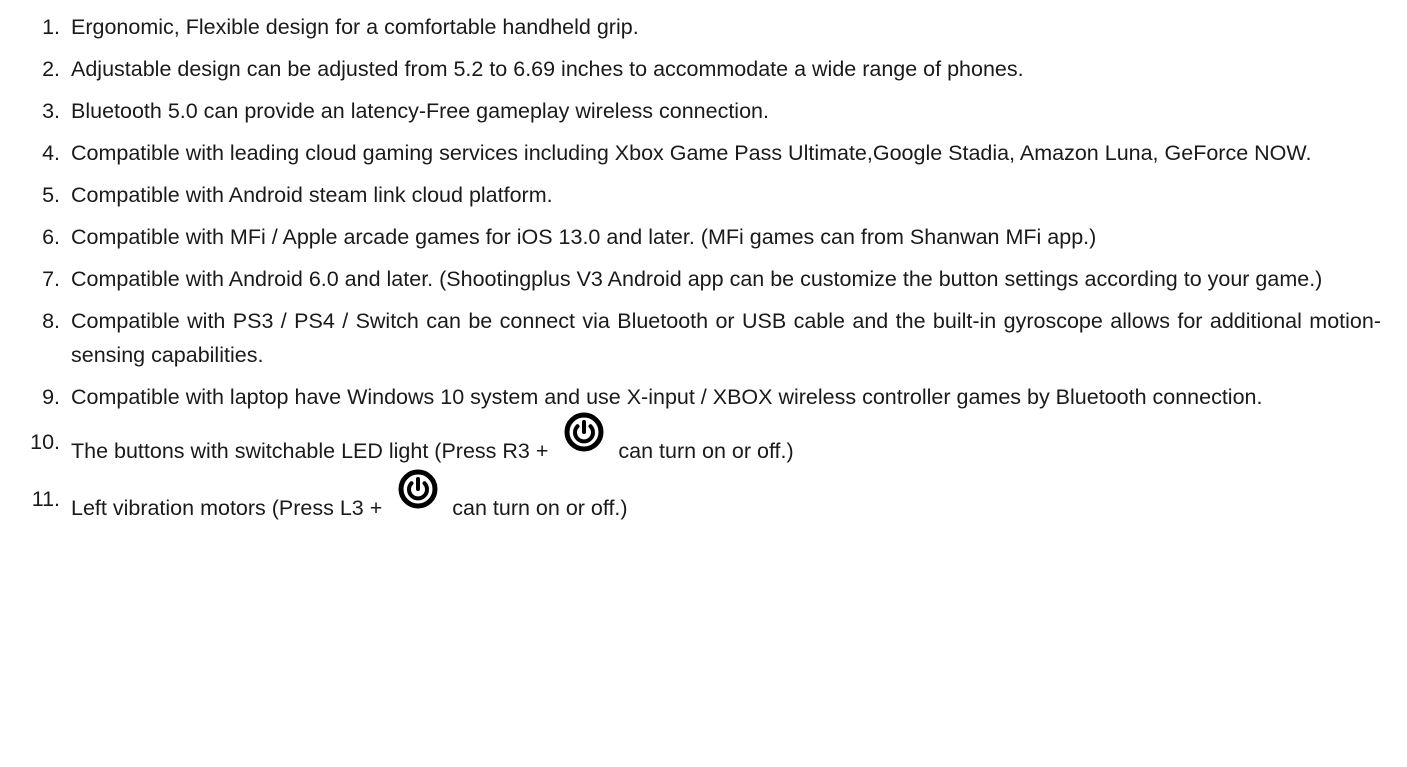 The image size is (1407, 767). What do you see at coordinates (51, 27) in the screenshot?
I see `item-number: 1.` at bounding box center [51, 27].